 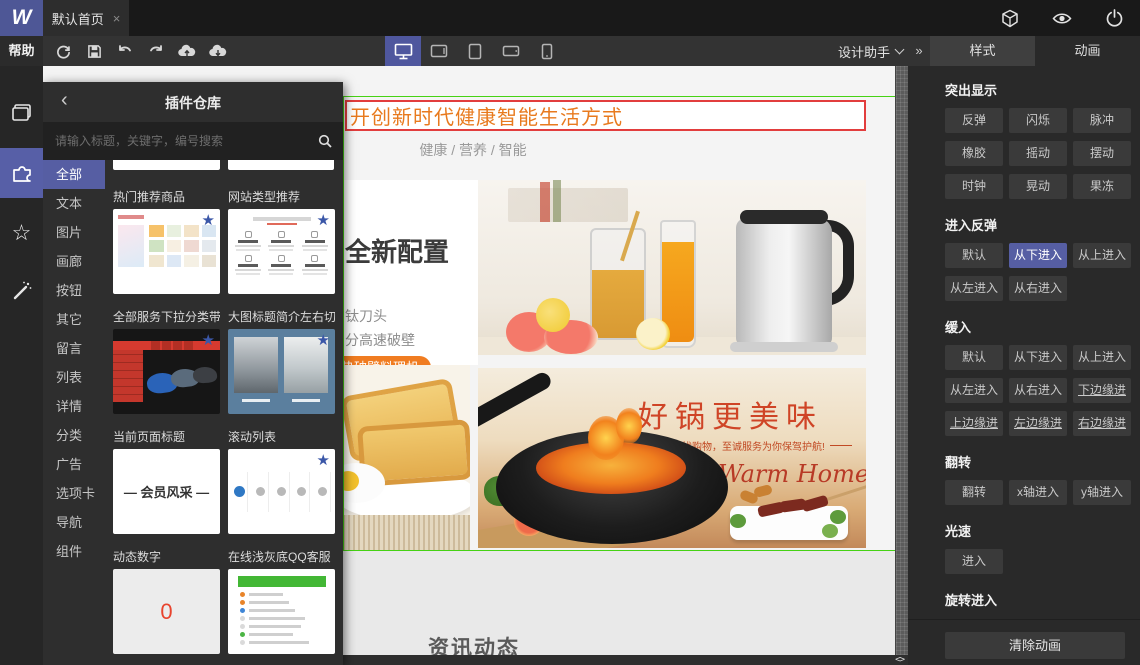 I want to click on animation-button: 上边缘进, so click(x=974, y=423).